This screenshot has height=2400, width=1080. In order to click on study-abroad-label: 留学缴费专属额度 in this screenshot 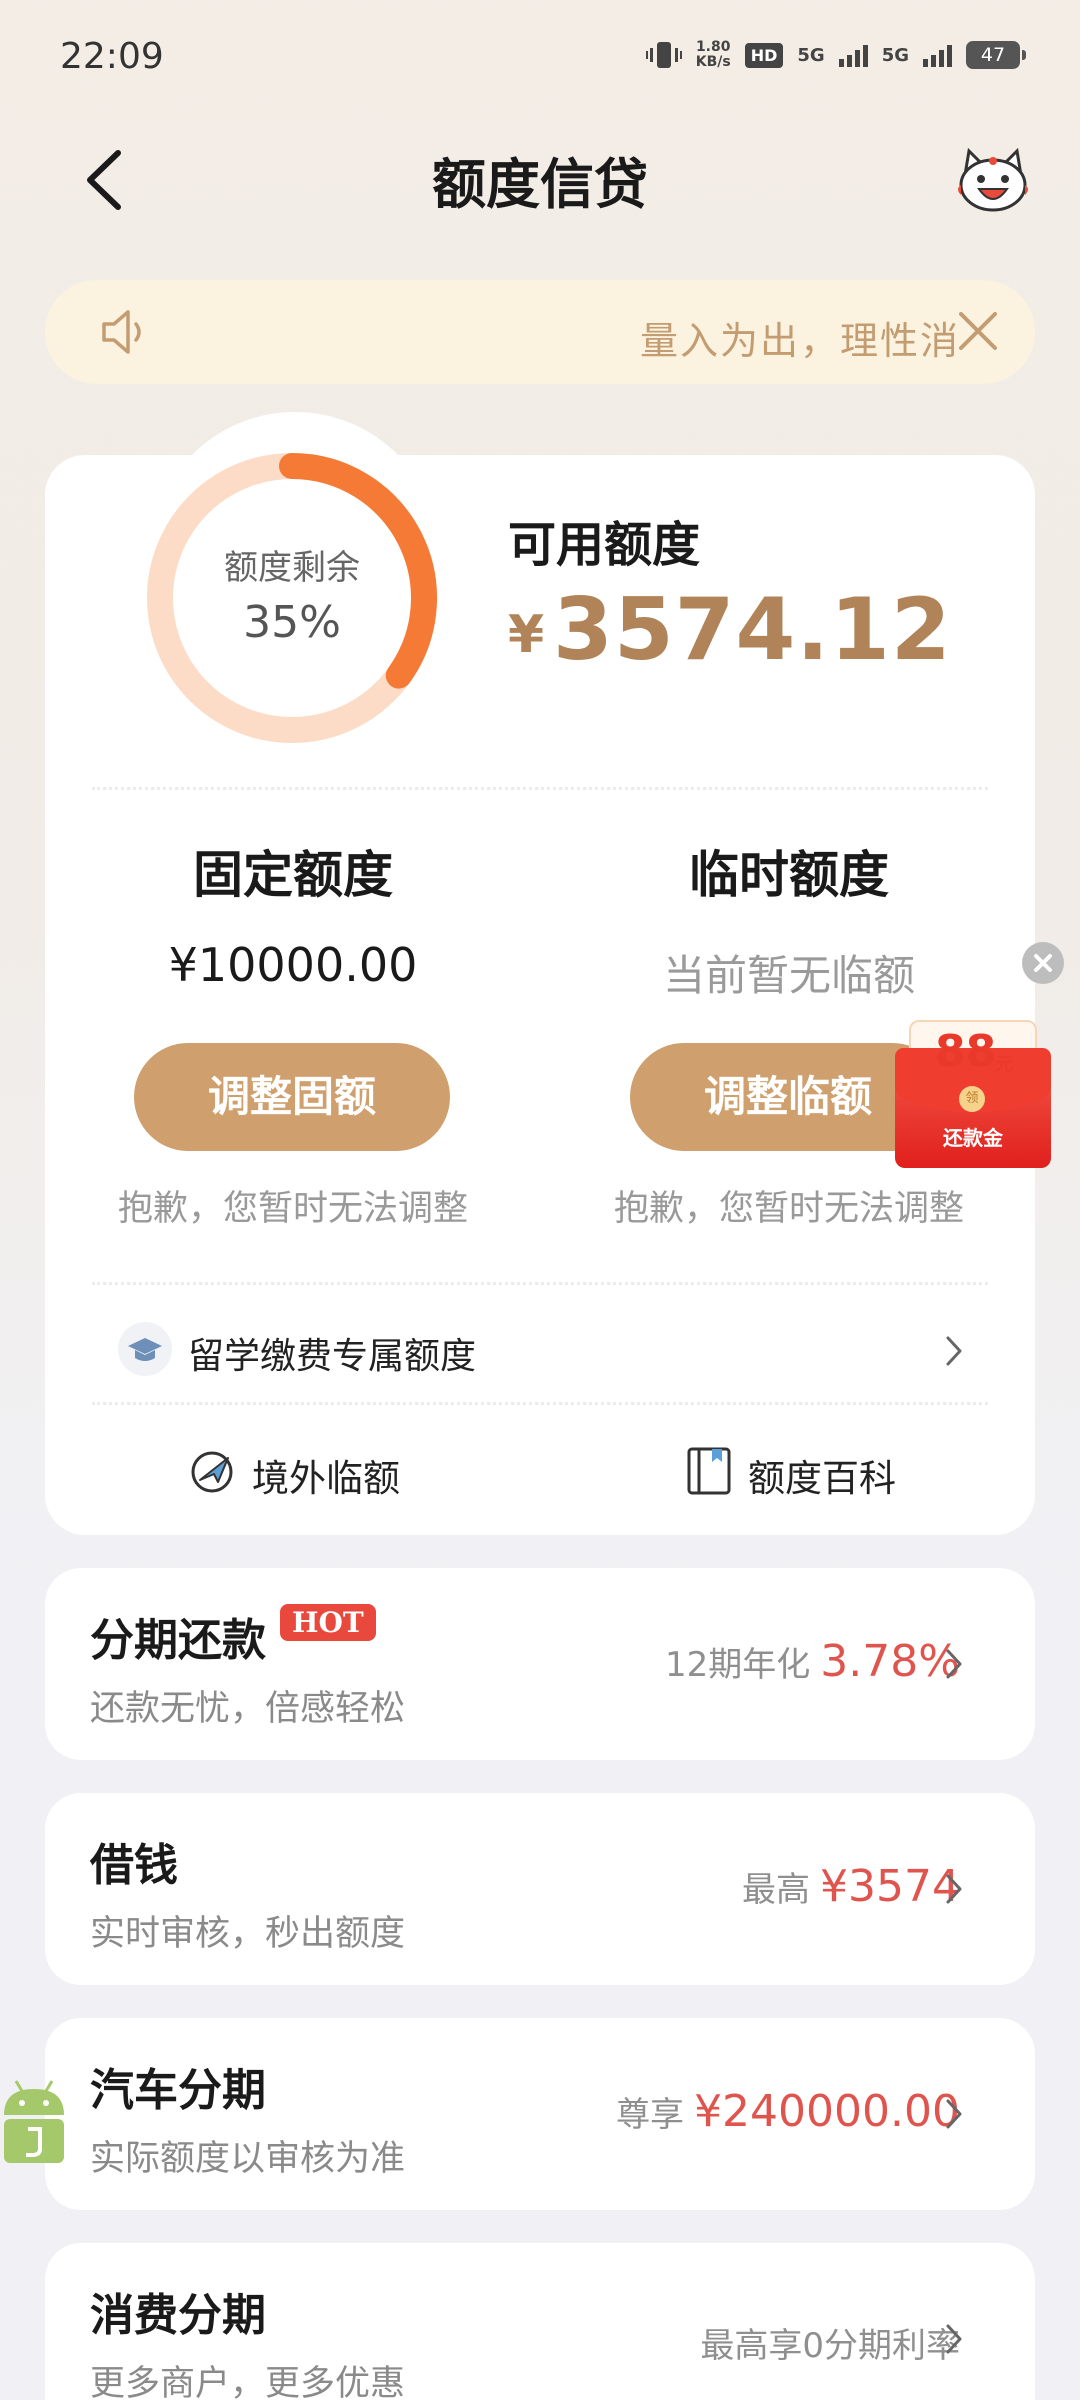, I will do `click(332, 1356)`.